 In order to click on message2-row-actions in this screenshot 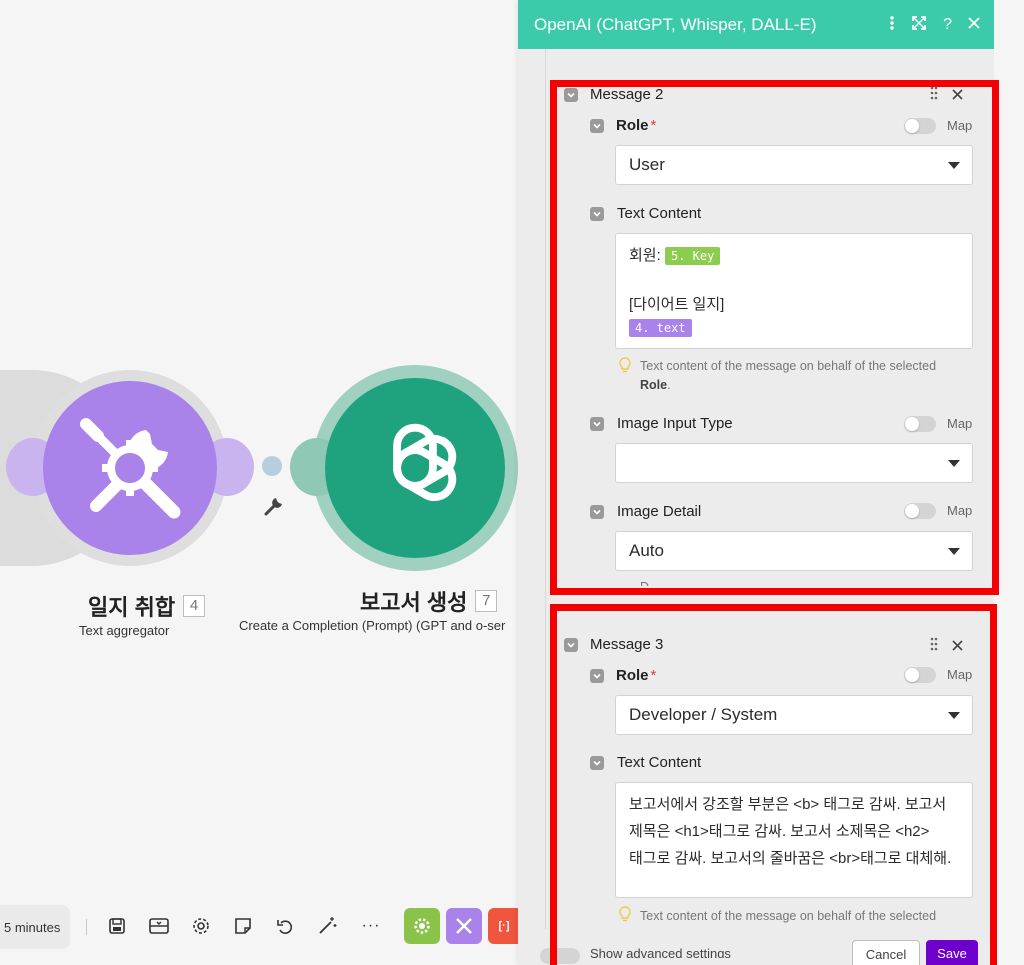, I will do `click(946, 94)`.